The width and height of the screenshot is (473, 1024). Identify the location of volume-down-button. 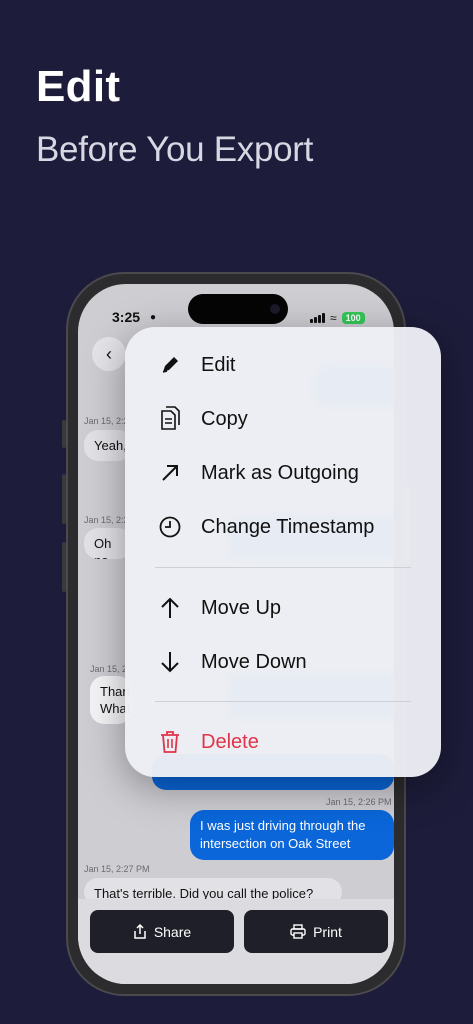
(64, 567).